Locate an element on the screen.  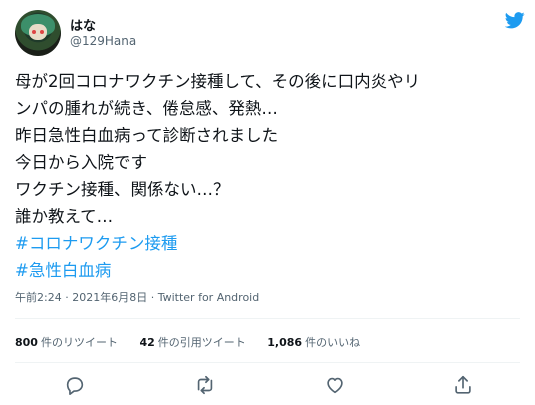
hashtag-link: #コロナワクチン接種 is located at coordinates (267, 243).